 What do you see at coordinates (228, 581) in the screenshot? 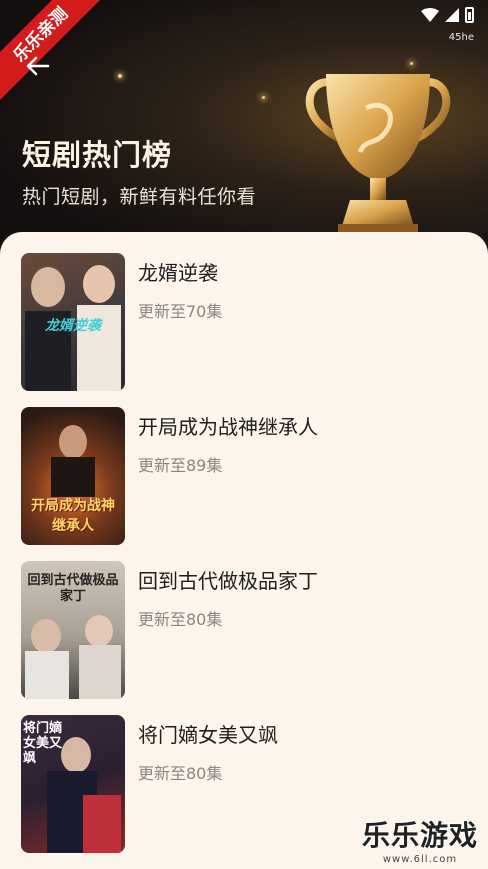
I see `drama-title: 回到古代做极品家丁` at bounding box center [228, 581].